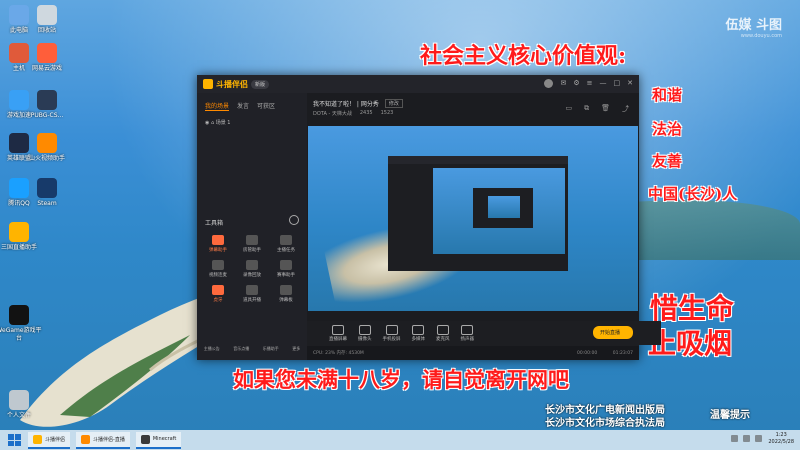  What do you see at coordinates (212, 349) in the screenshot?
I see `announcement-button: 主播公告` at bounding box center [212, 349].